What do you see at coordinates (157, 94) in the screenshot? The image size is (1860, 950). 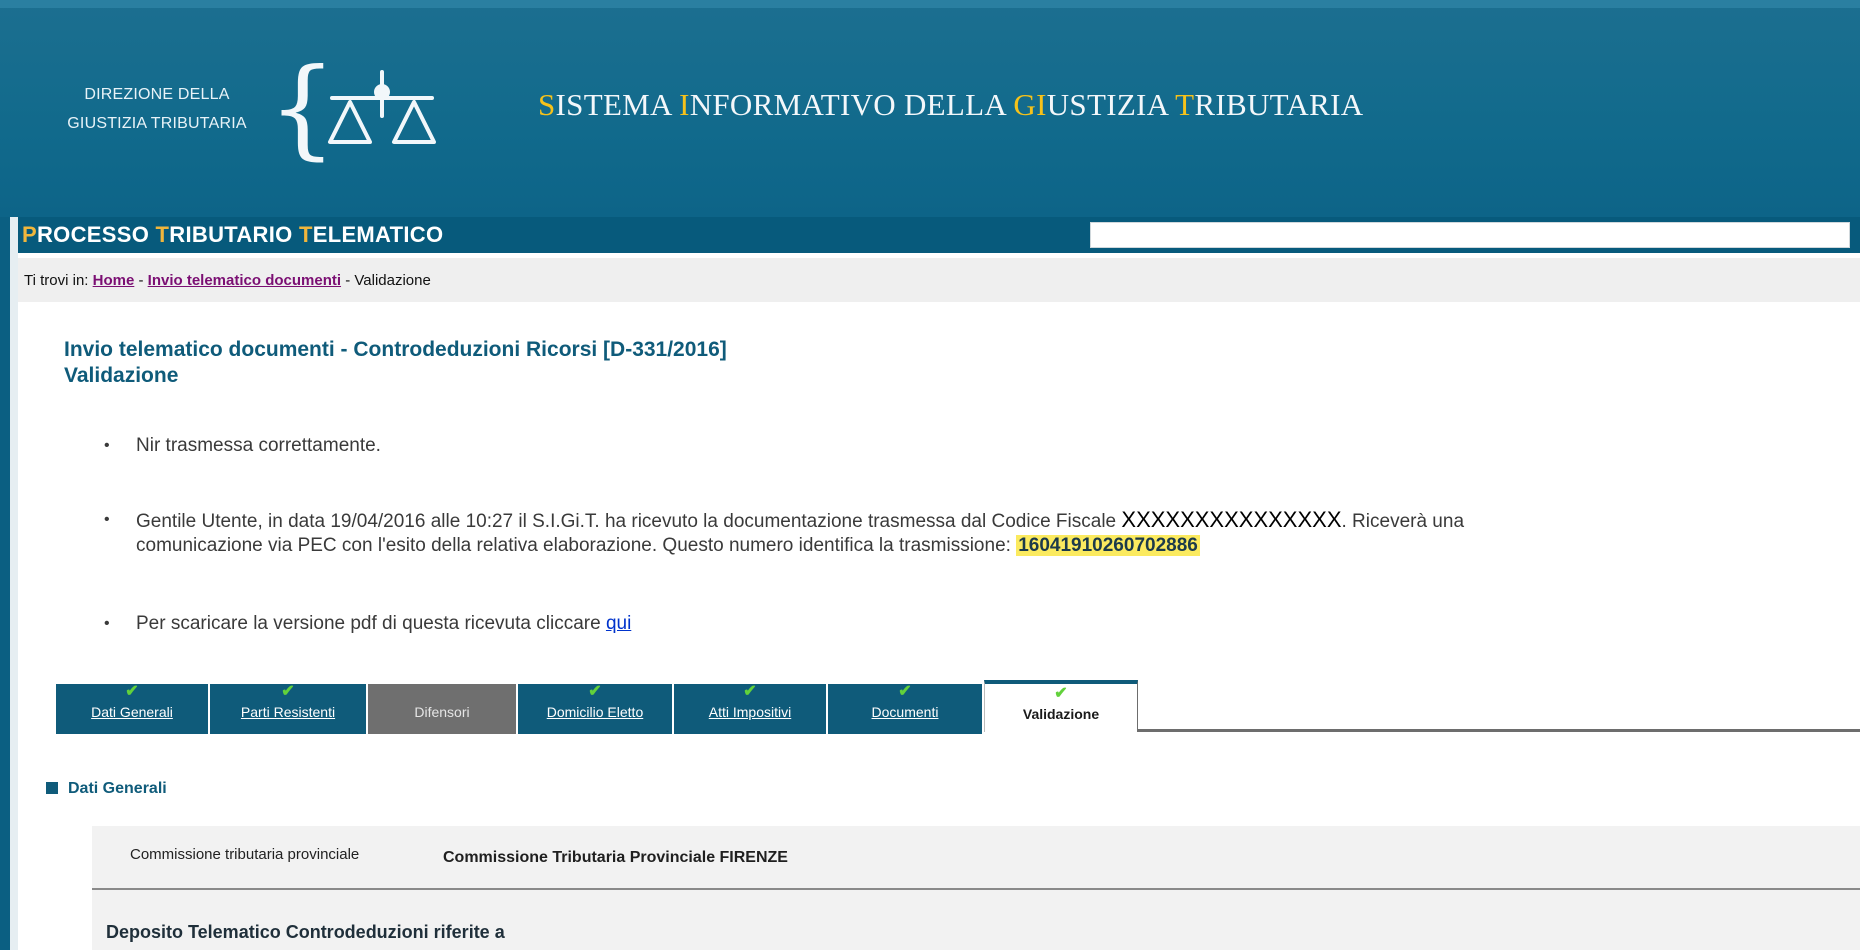 I see `org-name-line1: DIREZIONE DELLA` at bounding box center [157, 94].